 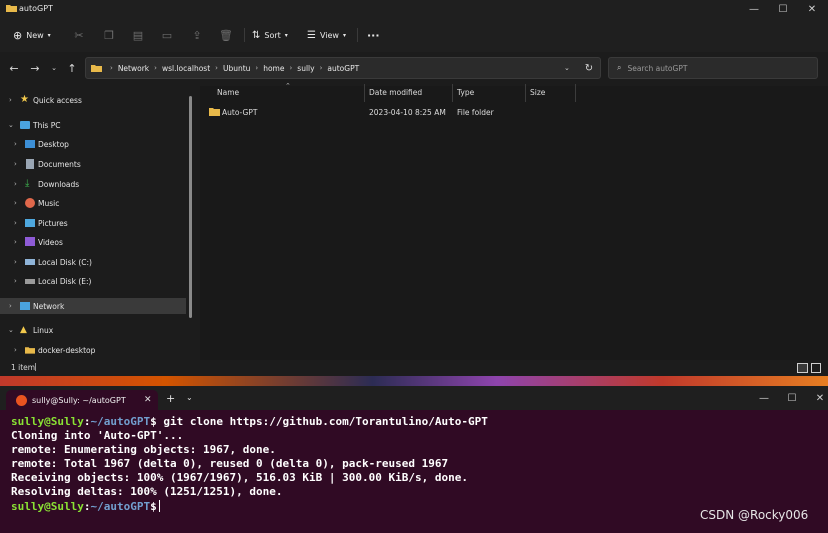 I want to click on nav-label: This PC, so click(x=47, y=125).